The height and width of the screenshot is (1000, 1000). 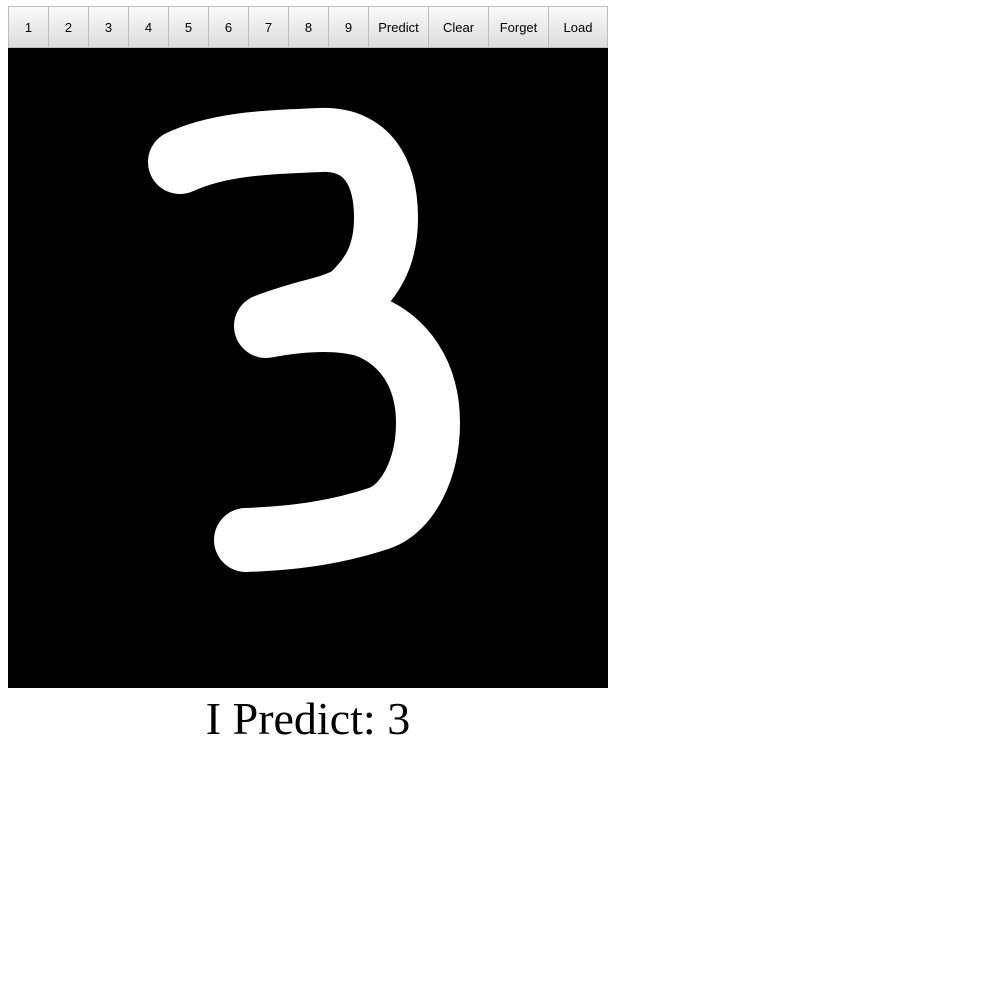 I want to click on predict-button: Predict, so click(x=398, y=27).